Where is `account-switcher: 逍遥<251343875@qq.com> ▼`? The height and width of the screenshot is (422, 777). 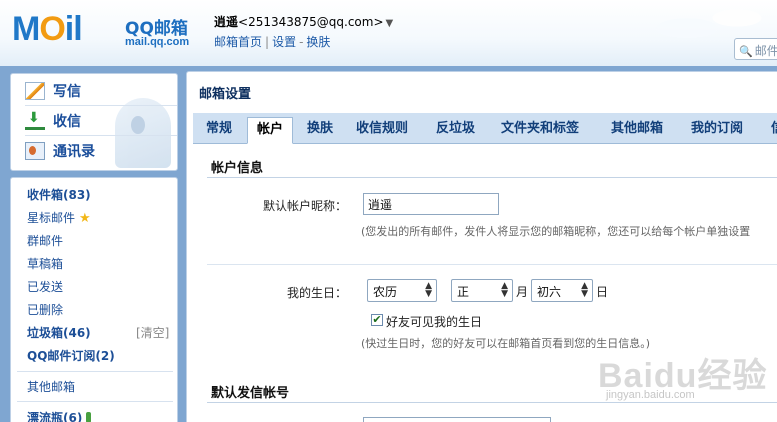
account-switcher: 逍遥<251343875@qq.com> ▼ is located at coordinates (303, 21).